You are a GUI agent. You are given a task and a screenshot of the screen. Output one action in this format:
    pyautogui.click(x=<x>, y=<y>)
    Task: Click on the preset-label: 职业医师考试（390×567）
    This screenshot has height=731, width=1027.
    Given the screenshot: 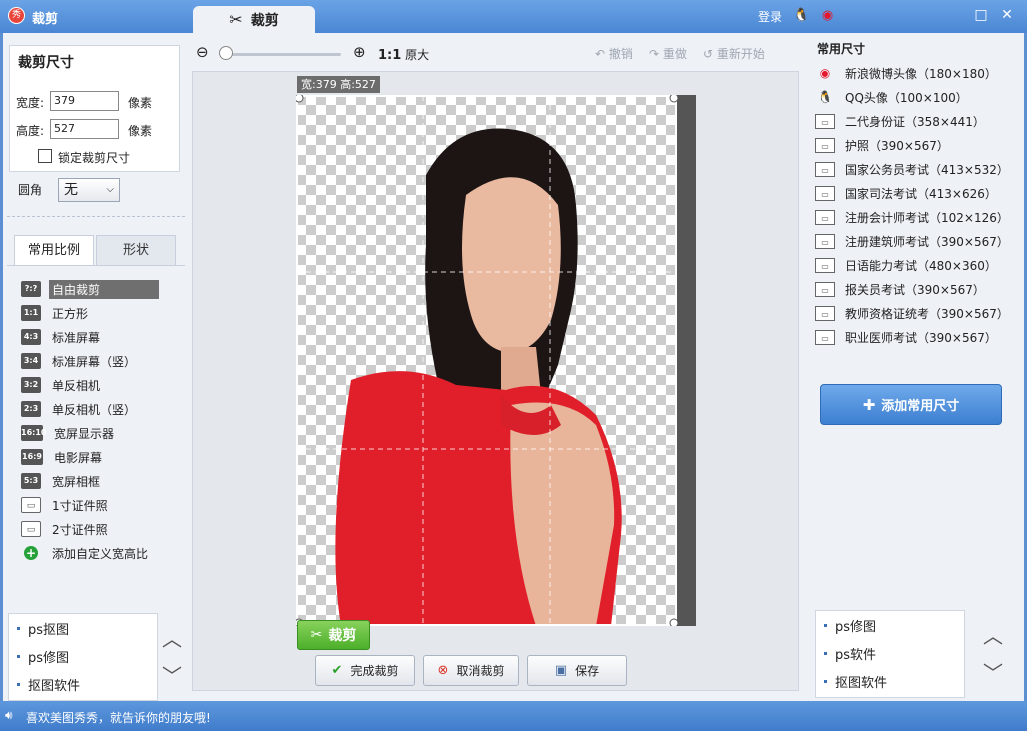 What is the action you would take?
    pyautogui.click(x=921, y=337)
    